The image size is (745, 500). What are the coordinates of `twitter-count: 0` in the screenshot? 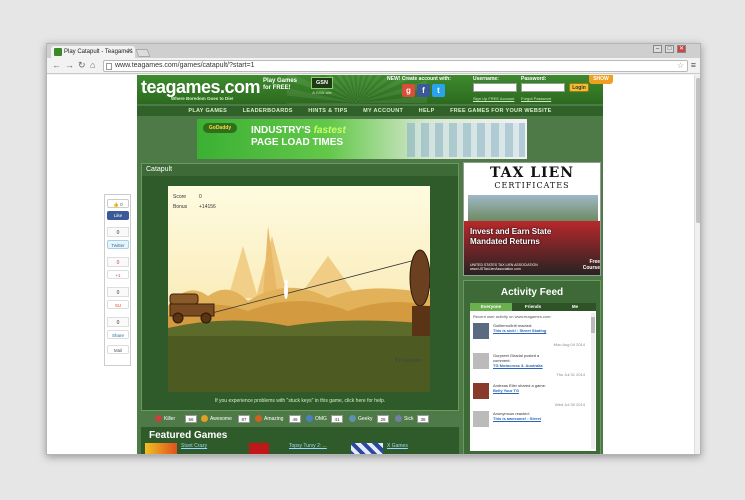 It's located at (118, 232).